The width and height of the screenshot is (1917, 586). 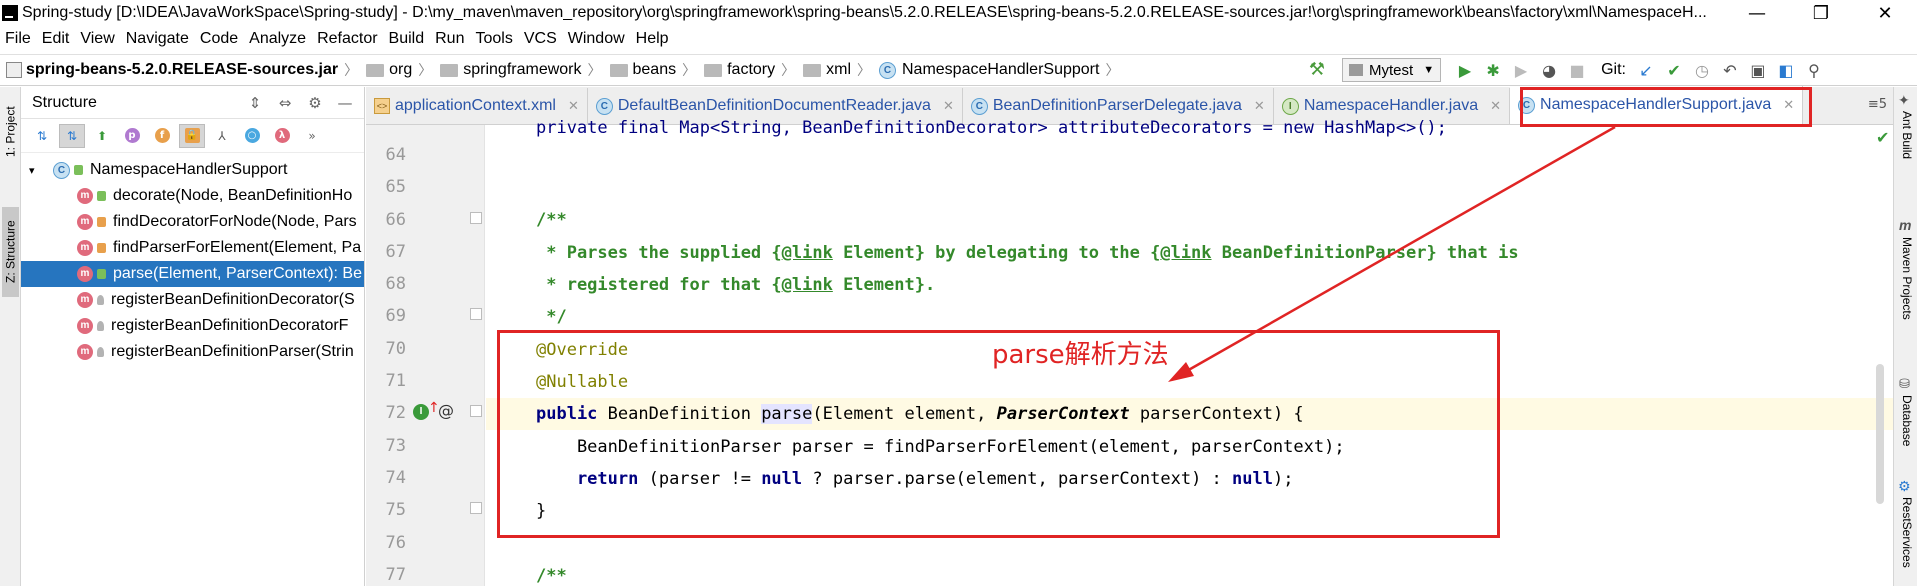 I want to click on implements-method-icon: I, so click(x=421, y=412).